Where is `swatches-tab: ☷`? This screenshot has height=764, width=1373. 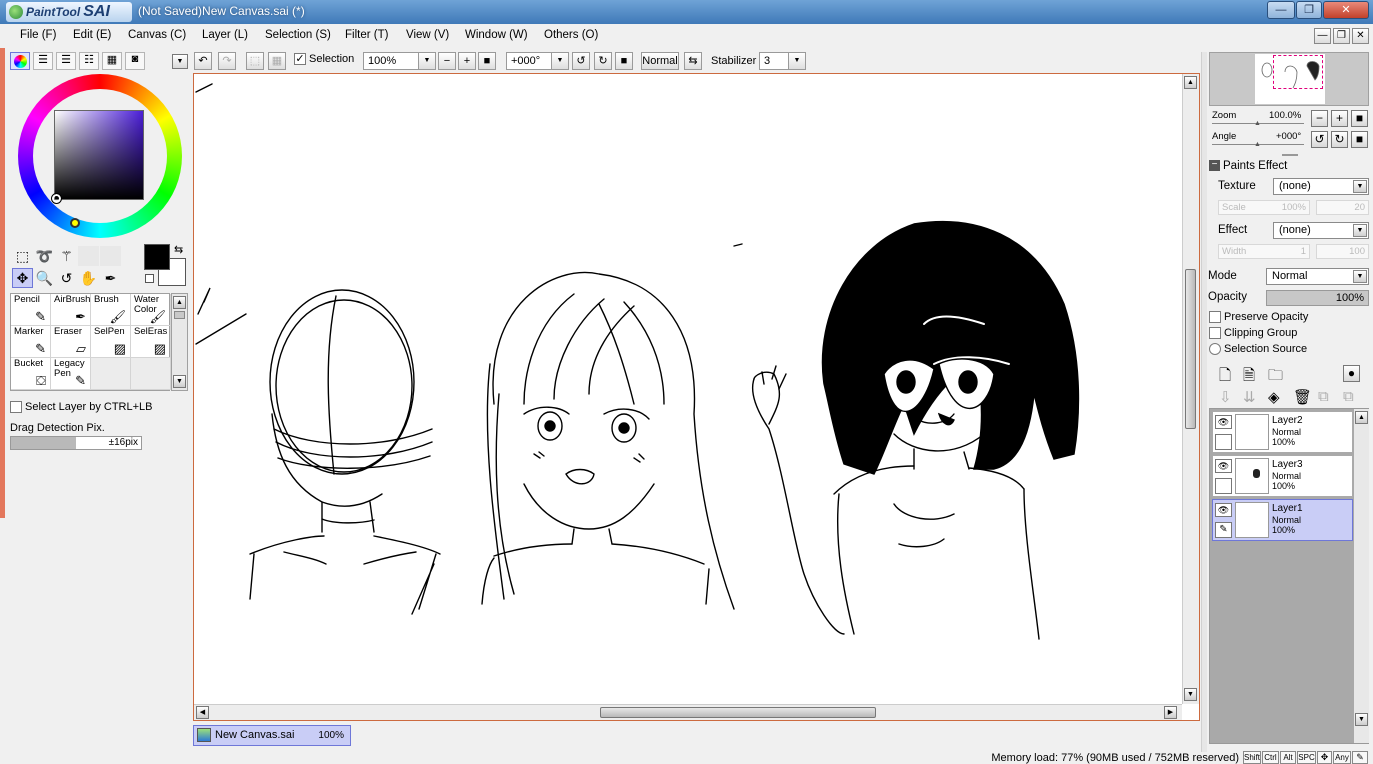 swatches-tab: ☷ is located at coordinates (89, 61).